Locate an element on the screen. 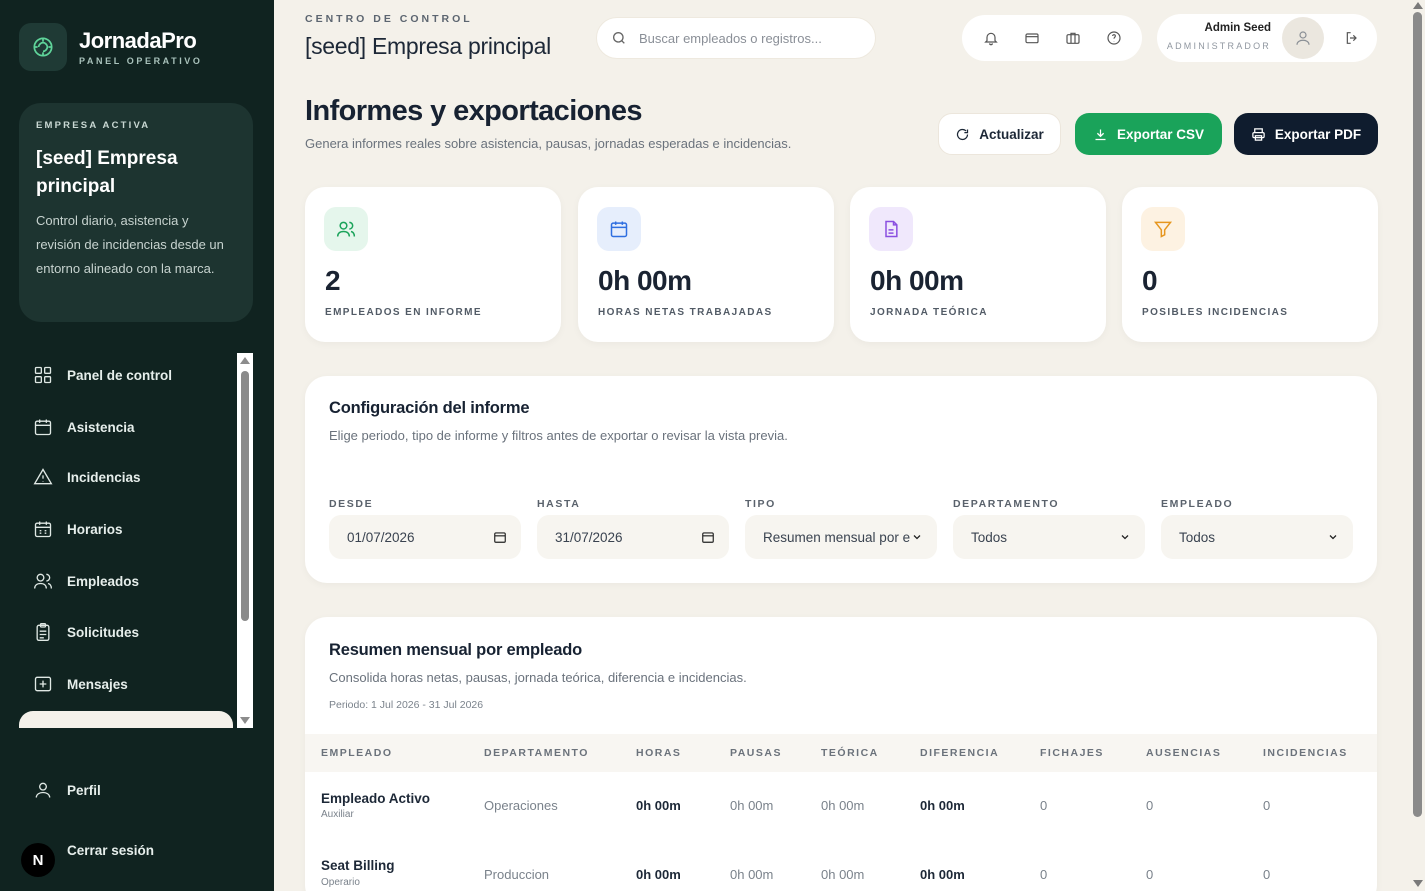 The width and height of the screenshot is (1425, 891). help-button is located at coordinates (1114, 38).